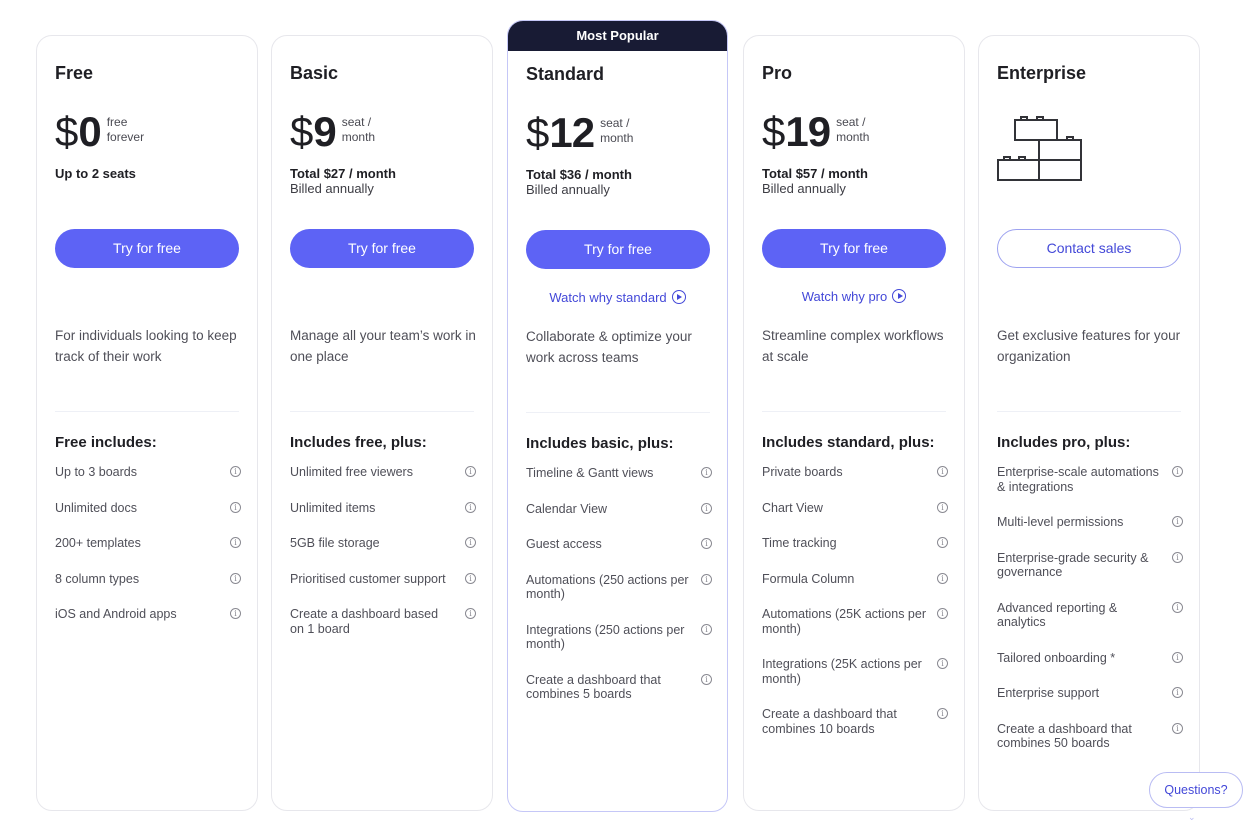  I want to click on feature-label: Automations (25K actions per month), so click(844, 621).